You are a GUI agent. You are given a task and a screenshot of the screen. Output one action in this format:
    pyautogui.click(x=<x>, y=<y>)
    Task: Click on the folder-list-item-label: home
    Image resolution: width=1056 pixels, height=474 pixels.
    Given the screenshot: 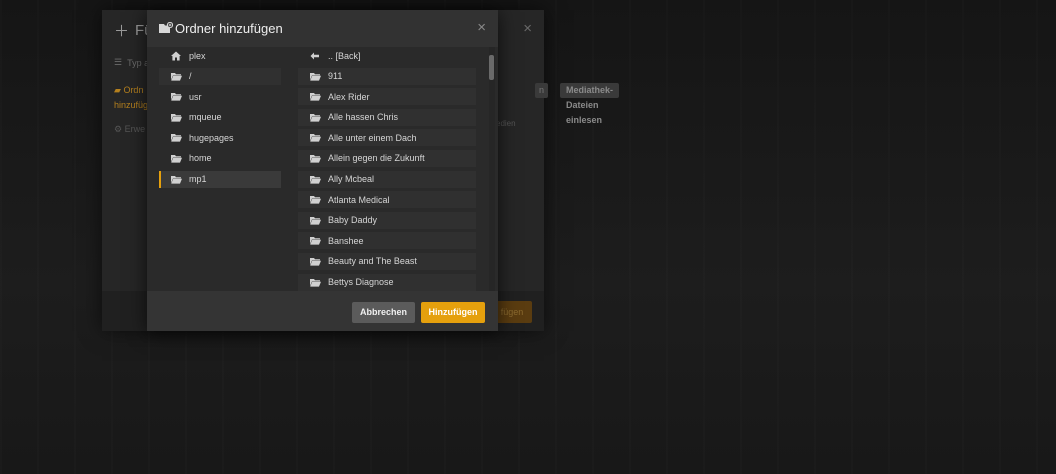 What is the action you would take?
    pyautogui.click(x=200, y=158)
    